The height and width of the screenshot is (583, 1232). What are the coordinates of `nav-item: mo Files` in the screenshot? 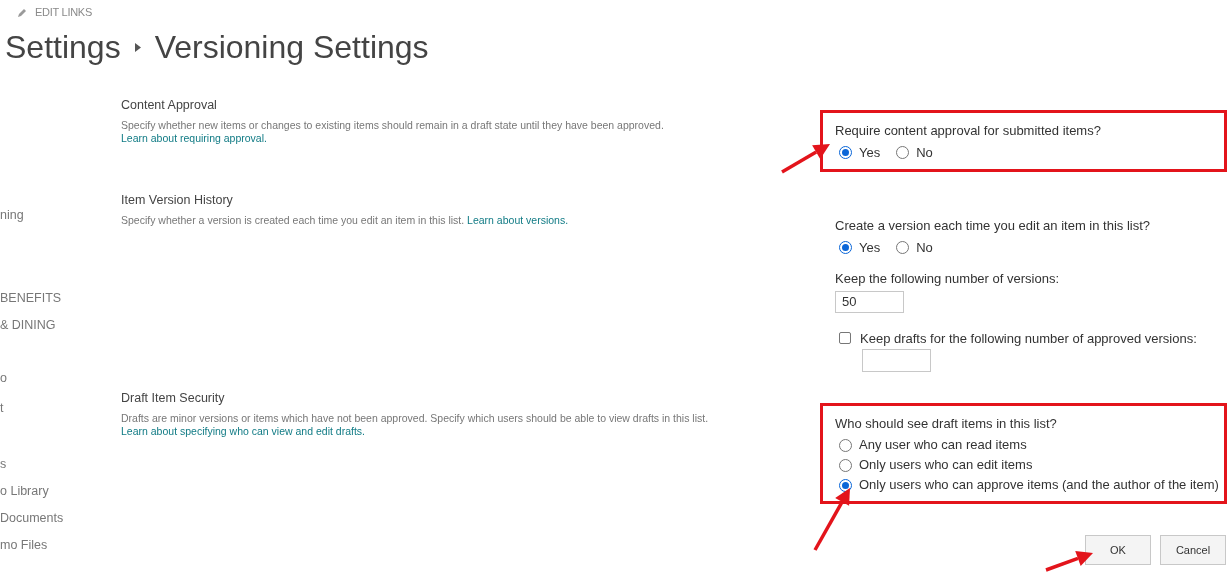 It's located at (60, 545).